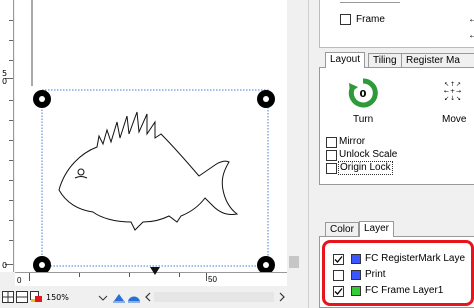  What do you see at coordinates (331, 168) in the screenshot?
I see `origin-lock-checkbox` at bounding box center [331, 168].